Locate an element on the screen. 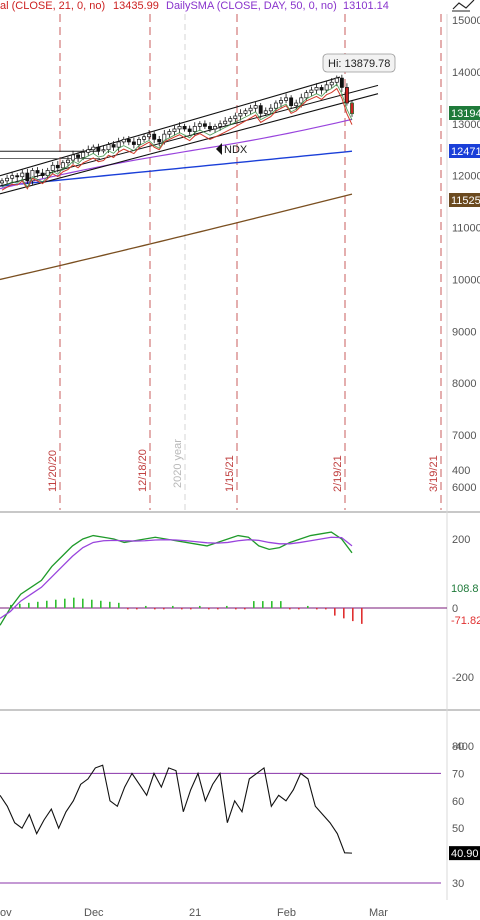 This screenshot has height=920, width=480. date-marker-label: 3/19/21 is located at coordinates (434, 473).